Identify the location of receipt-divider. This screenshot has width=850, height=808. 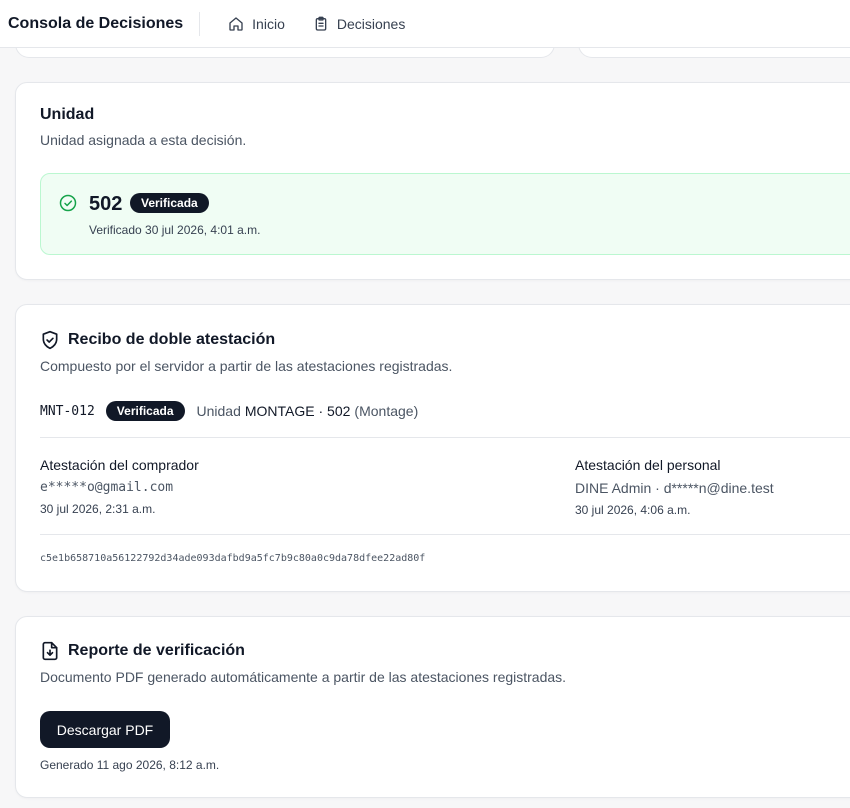
(445, 437).